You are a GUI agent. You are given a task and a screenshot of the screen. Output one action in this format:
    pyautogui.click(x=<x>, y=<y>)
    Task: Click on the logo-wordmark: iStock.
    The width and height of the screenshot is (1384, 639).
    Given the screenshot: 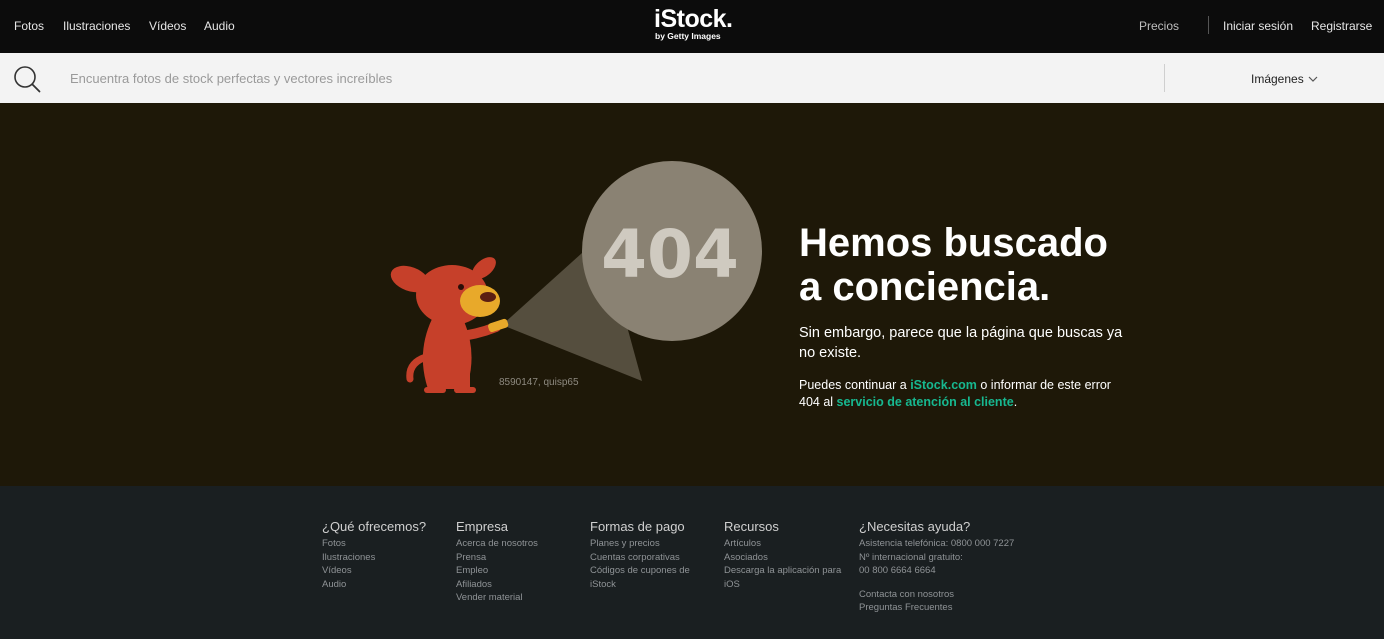 What is the action you would take?
    pyautogui.click(x=693, y=19)
    